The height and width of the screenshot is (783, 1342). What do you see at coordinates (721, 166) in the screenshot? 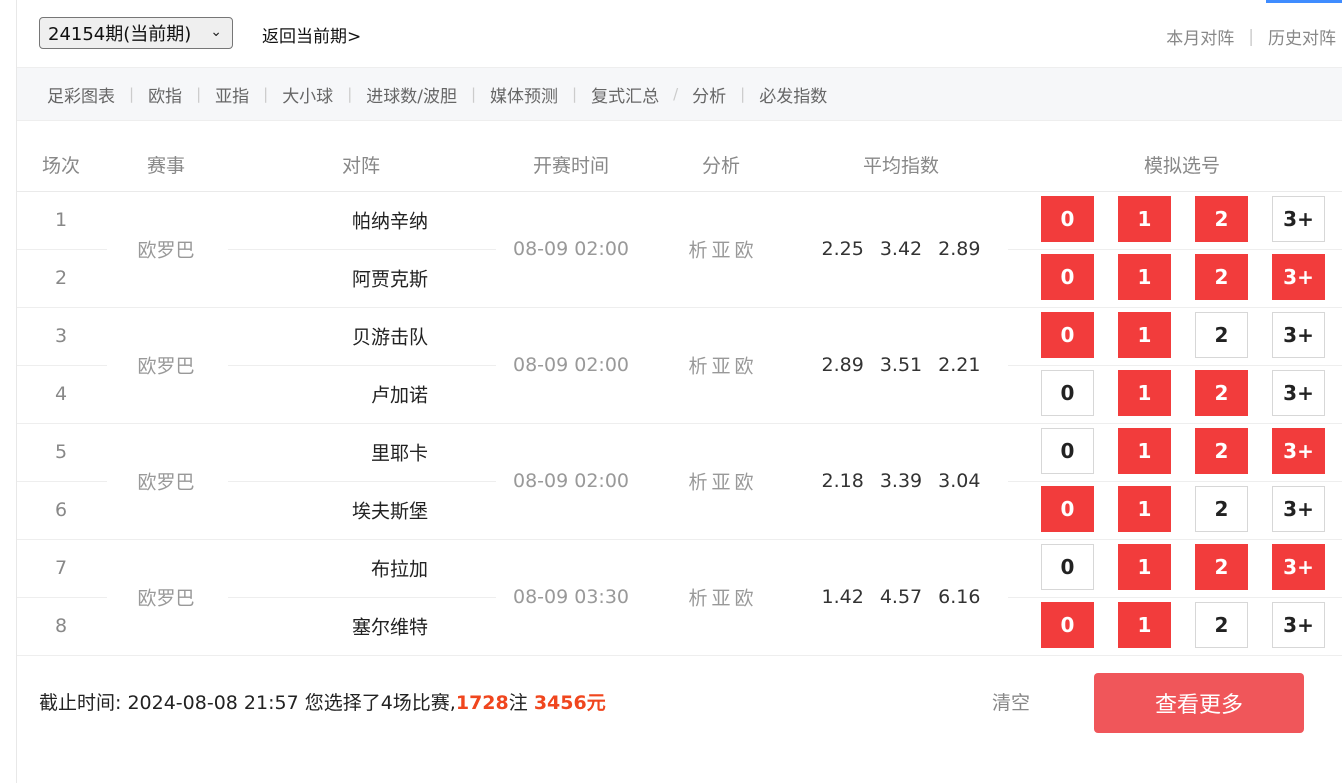
I see `header-analysis: 分析` at bounding box center [721, 166].